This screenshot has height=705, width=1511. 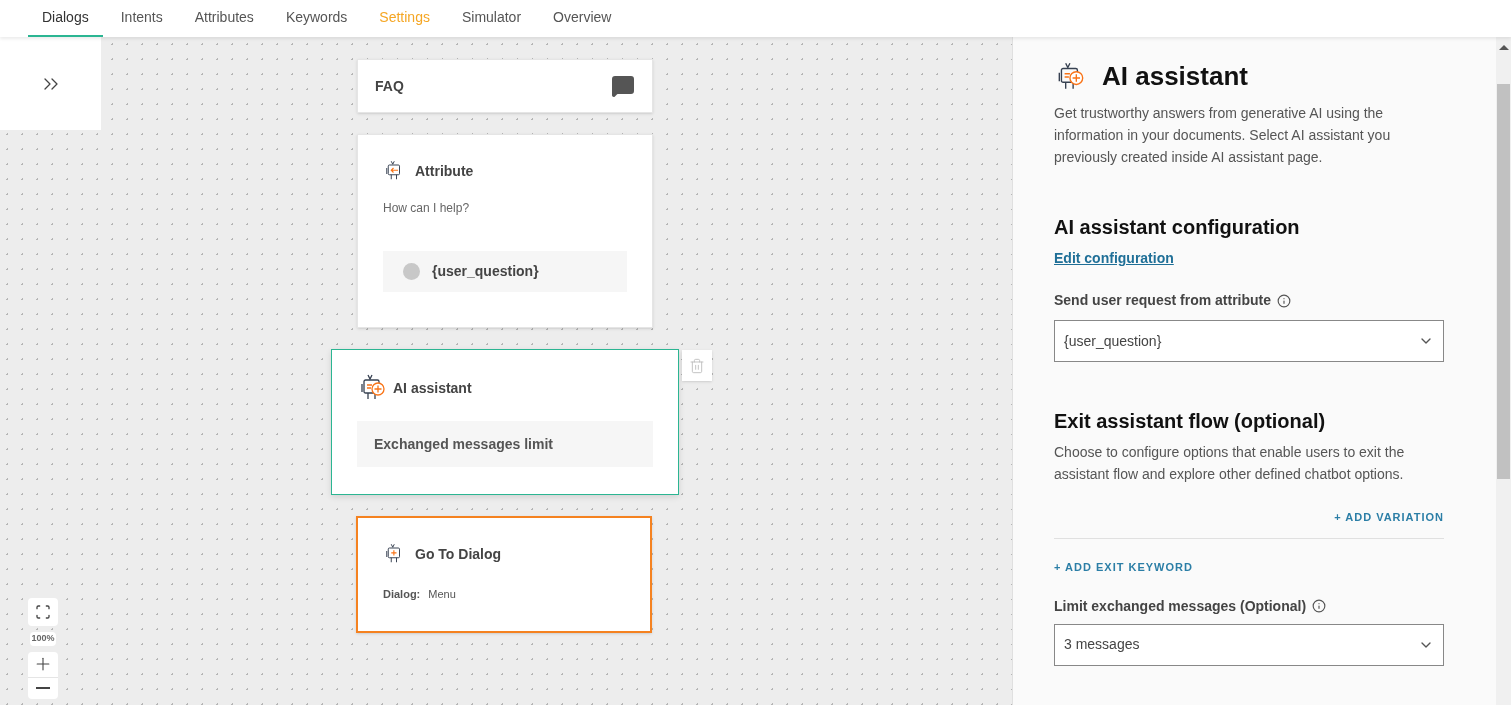 I want to click on field-label: Send user request from attribute, so click(x=1163, y=300).